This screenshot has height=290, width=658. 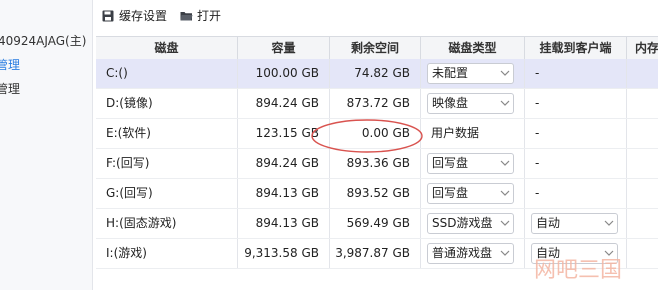 What do you see at coordinates (167, 48) in the screenshot?
I see `column-header-disk: 磁盘` at bounding box center [167, 48].